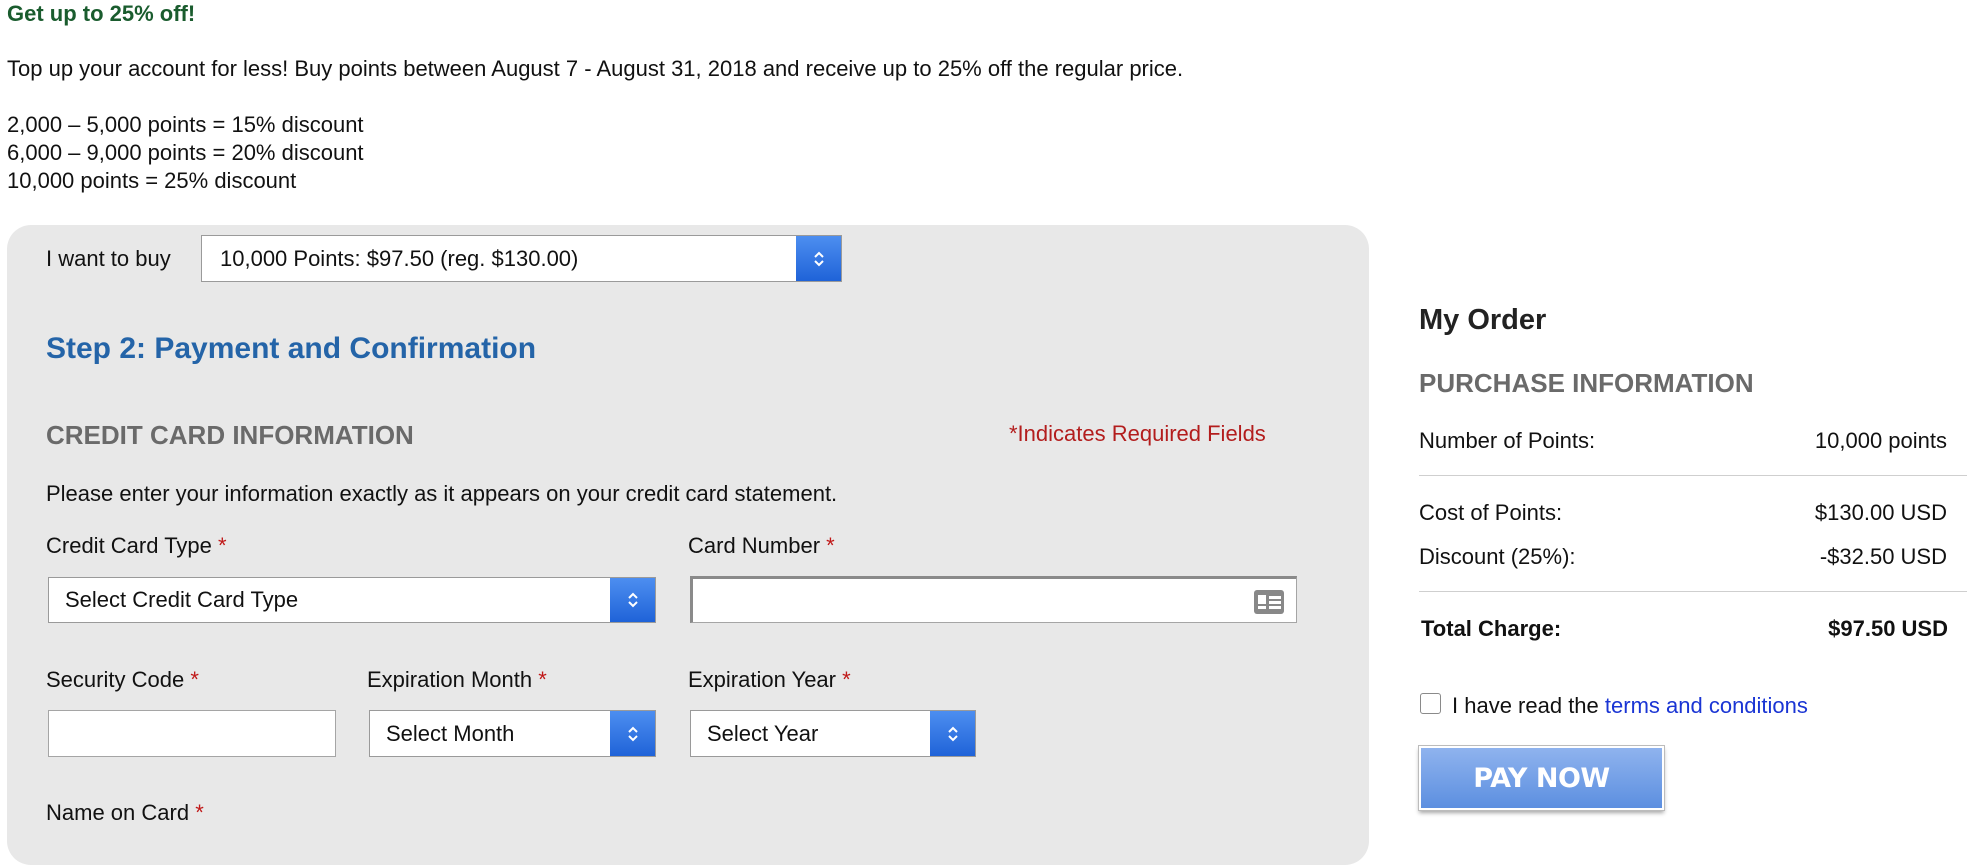 The image size is (1967, 865). I want to click on exp-year-select: Select Year, so click(833, 733).